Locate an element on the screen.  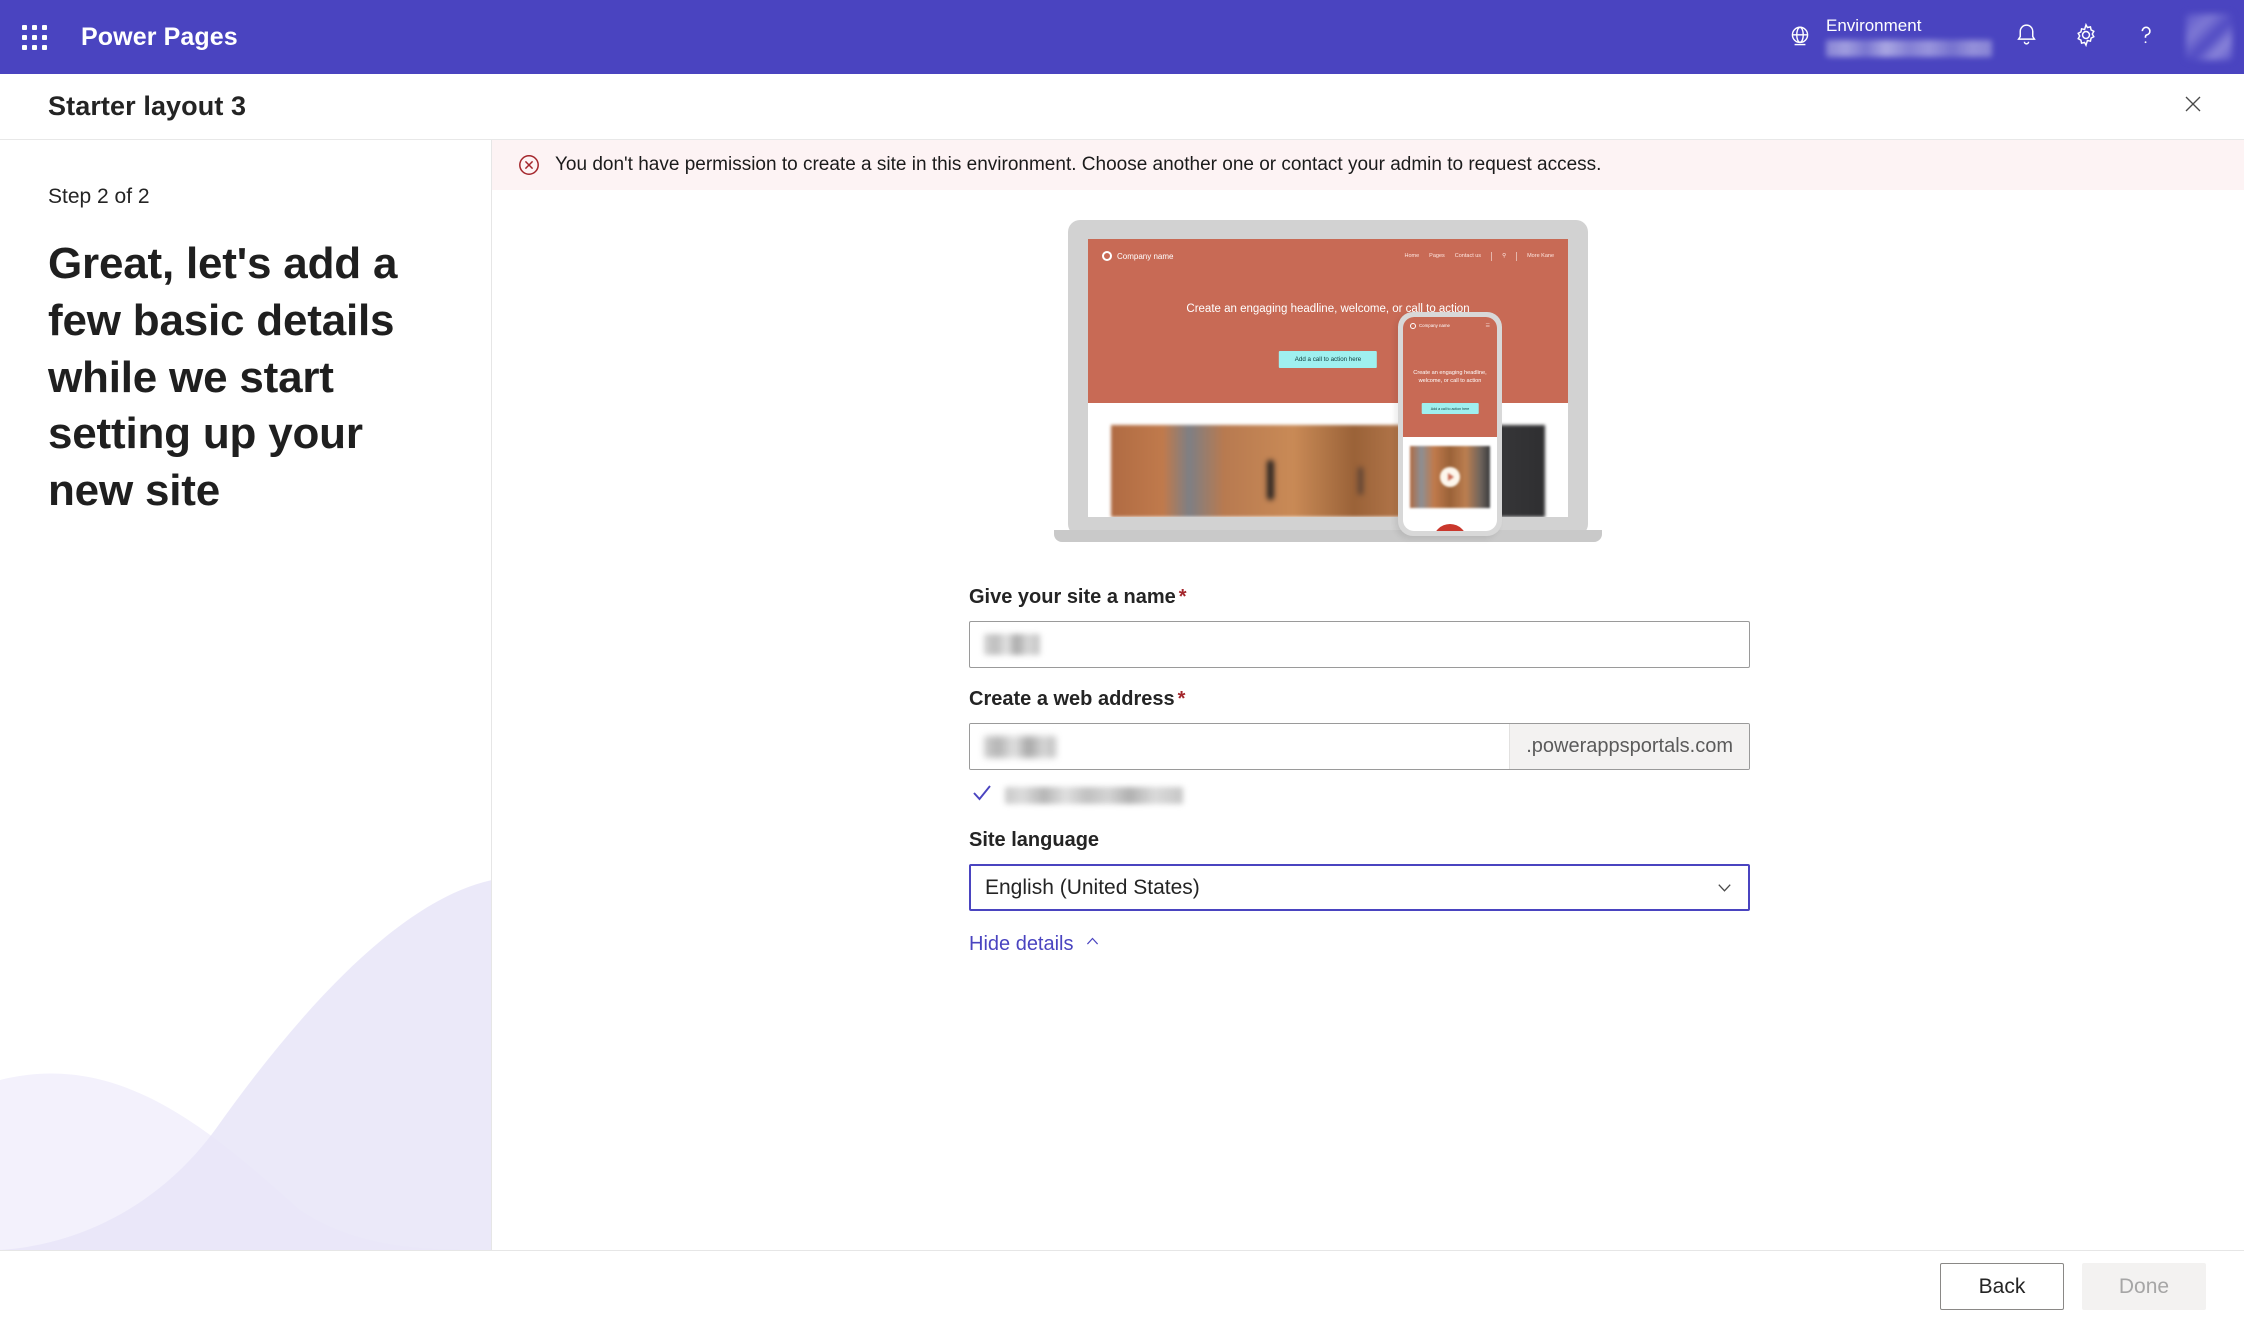
environment-value-redacted is located at coordinates (1909, 48).